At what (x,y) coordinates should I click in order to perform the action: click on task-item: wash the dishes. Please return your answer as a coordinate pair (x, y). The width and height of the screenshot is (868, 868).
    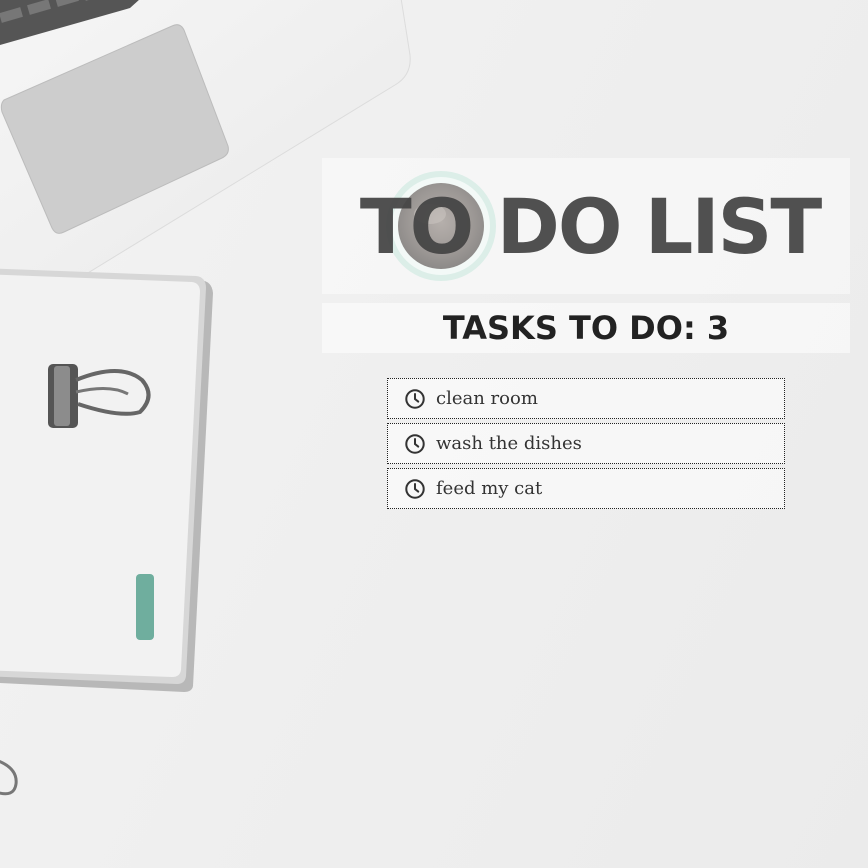
    Looking at the image, I should click on (586, 443).